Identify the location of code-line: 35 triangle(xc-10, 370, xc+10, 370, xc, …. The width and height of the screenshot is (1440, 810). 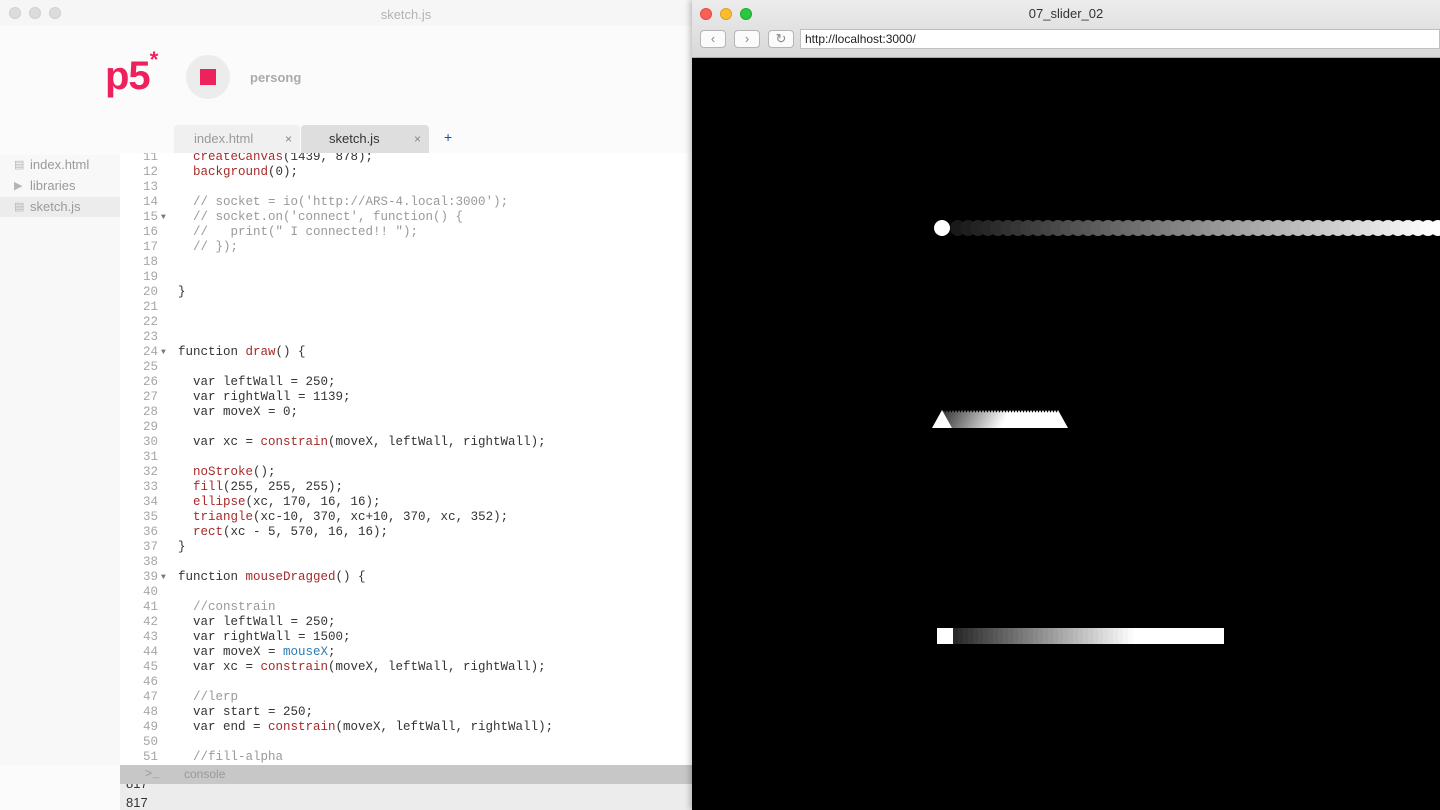
(406, 517).